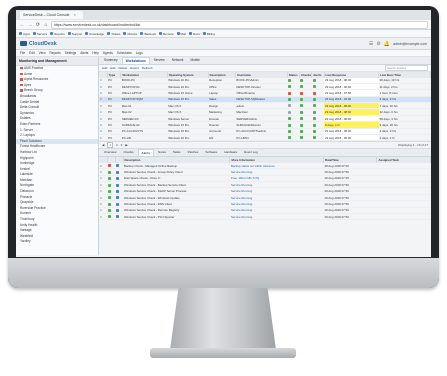  Describe the element at coordinates (178, 60) in the screenshot. I see `tab-network: Network` at that location.